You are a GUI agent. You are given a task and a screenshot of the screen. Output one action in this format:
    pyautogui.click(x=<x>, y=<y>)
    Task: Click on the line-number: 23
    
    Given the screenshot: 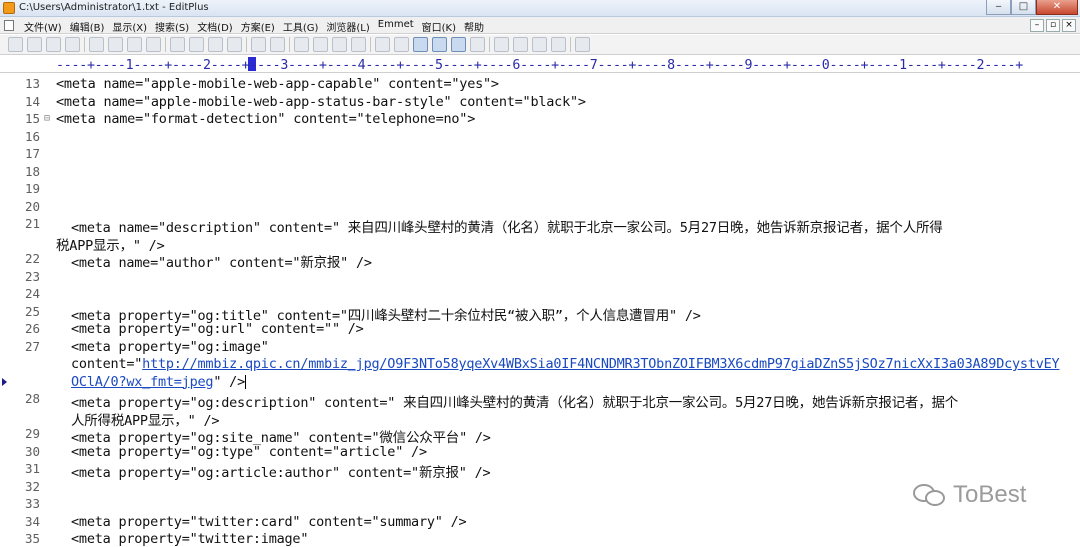 What is the action you would take?
    pyautogui.click(x=32, y=276)
    